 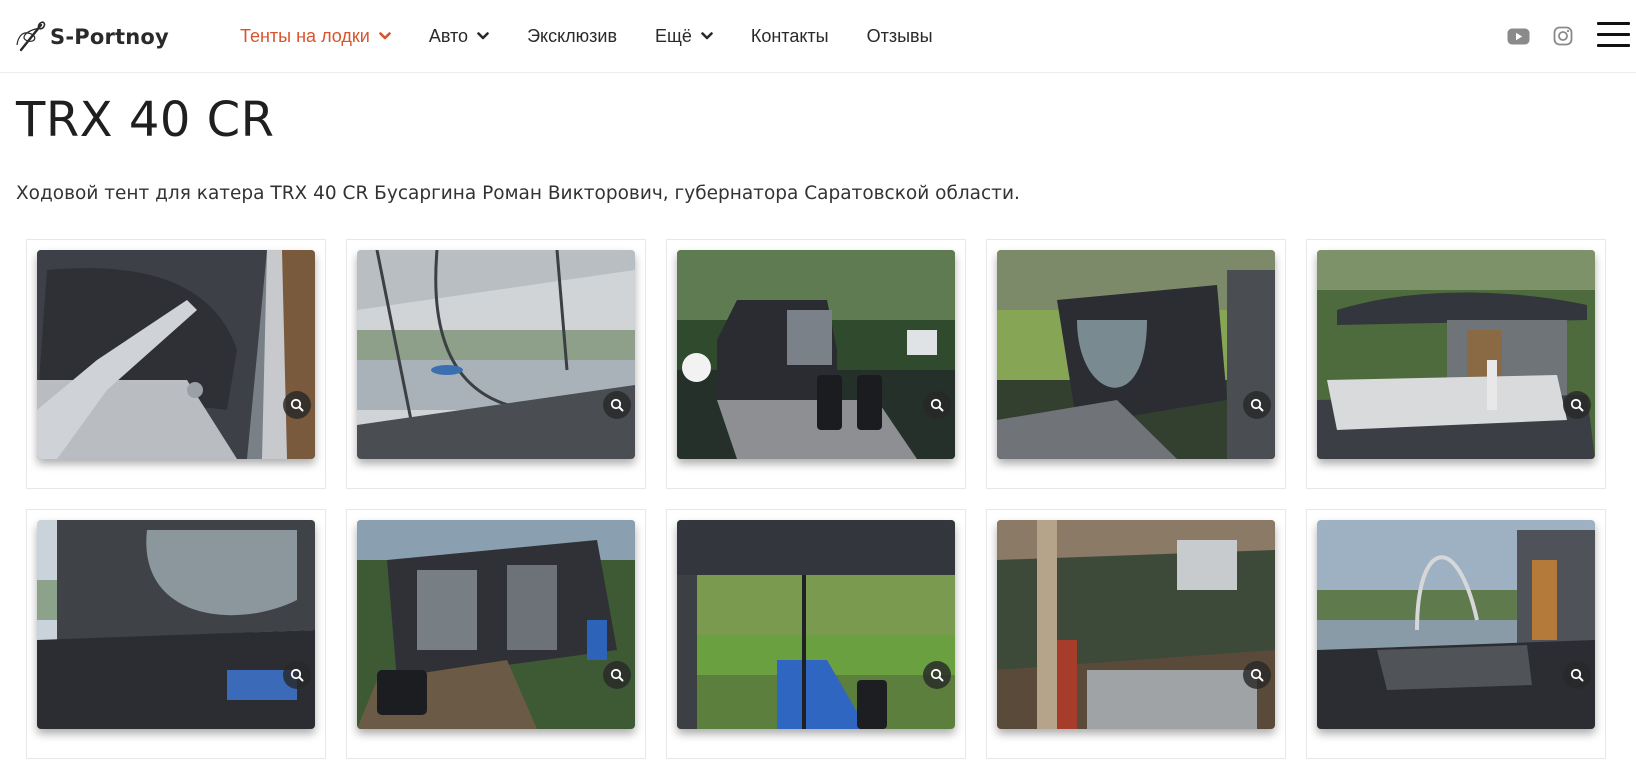 I want to click on instagram-icon, so click(x=1563, y=36).